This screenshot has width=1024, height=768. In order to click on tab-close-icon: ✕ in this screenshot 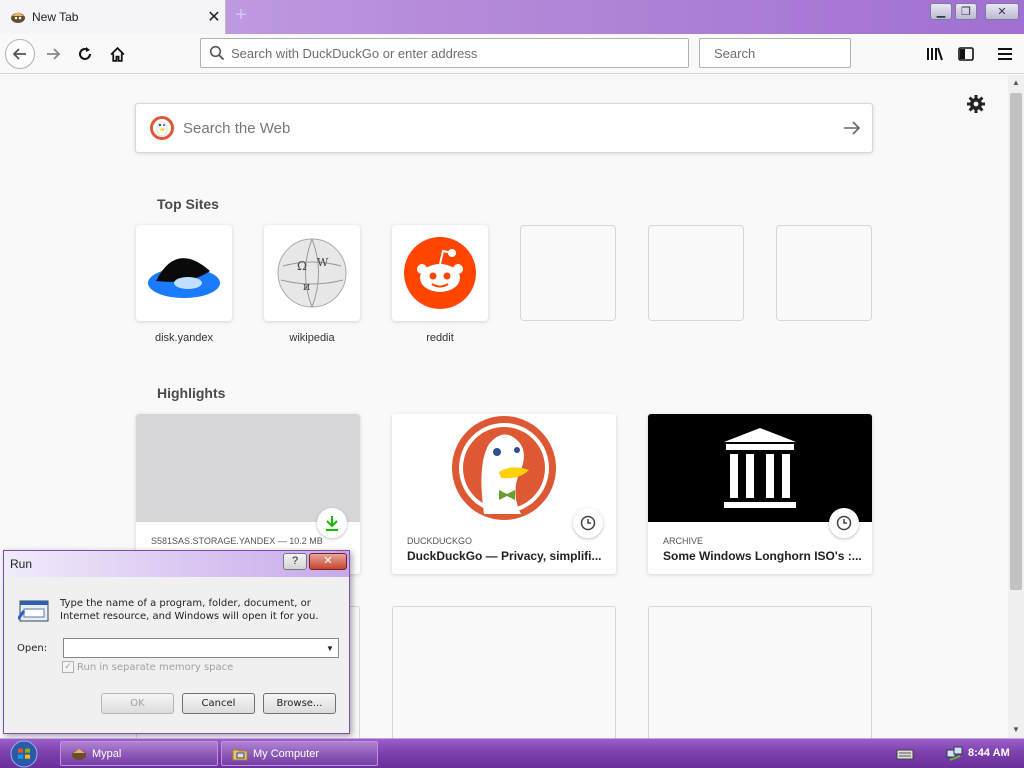, I will do `click(214, 17)`.